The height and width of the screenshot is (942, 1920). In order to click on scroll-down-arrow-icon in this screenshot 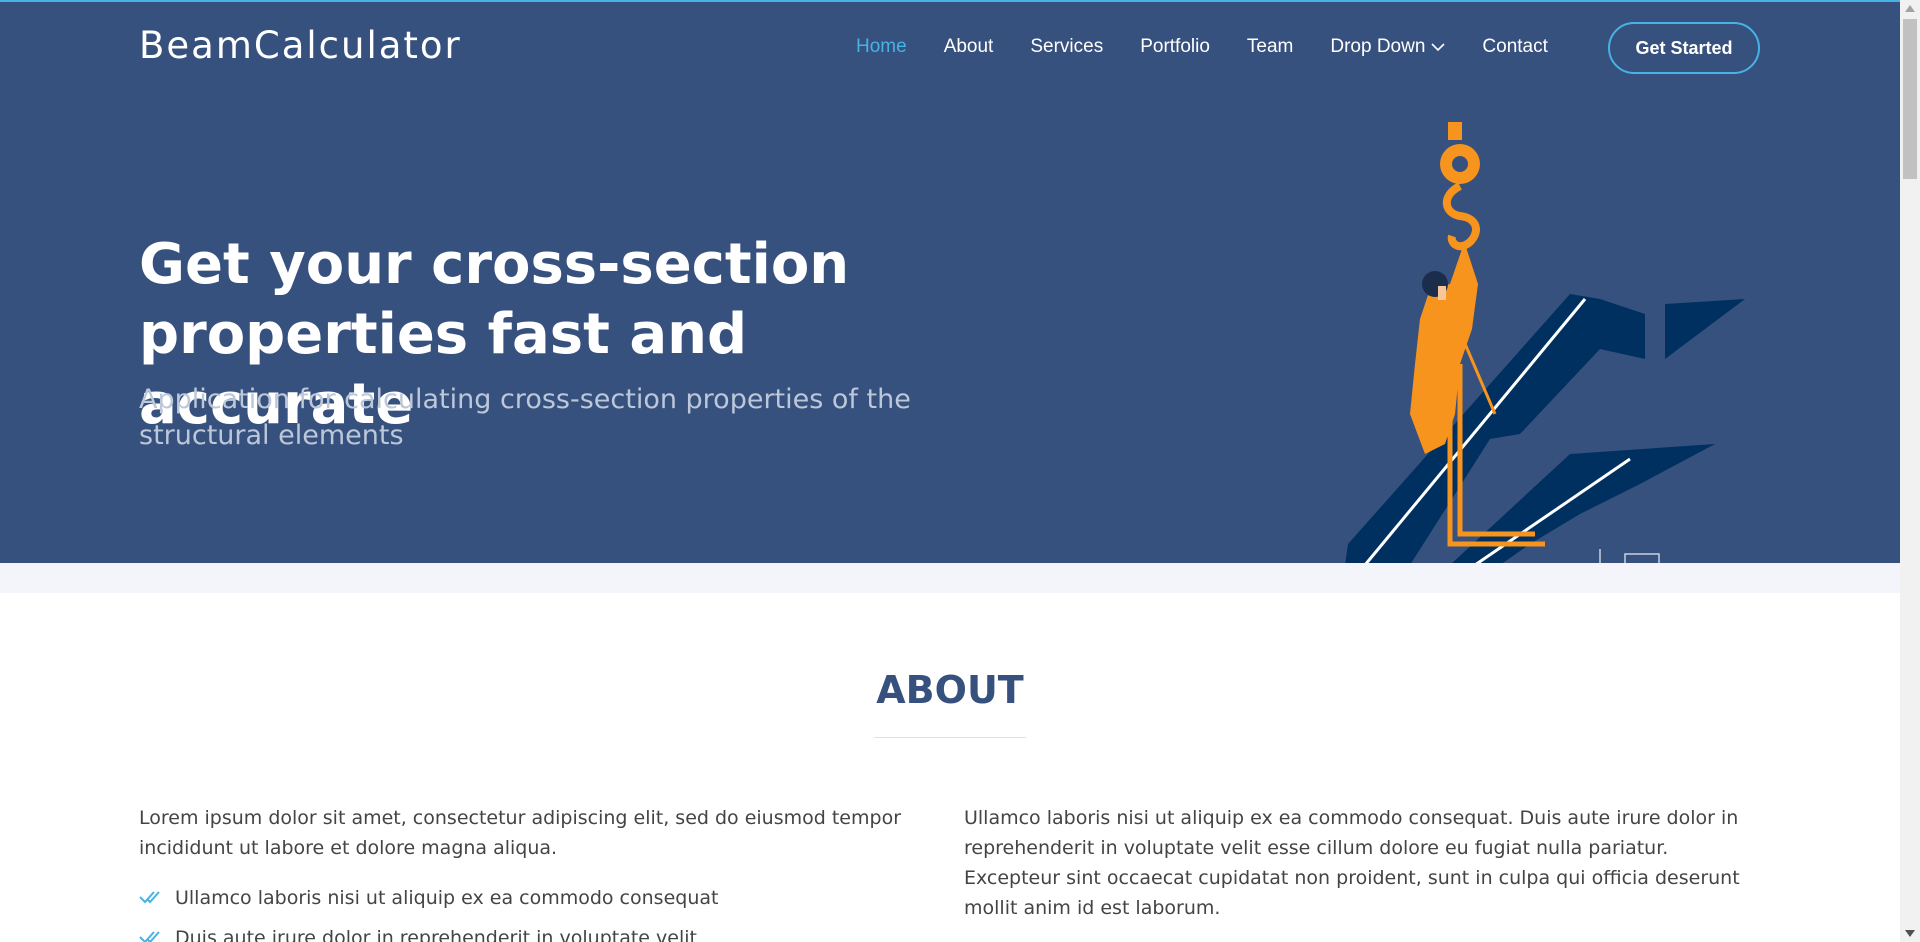, I will do `click(1910, 933)`.